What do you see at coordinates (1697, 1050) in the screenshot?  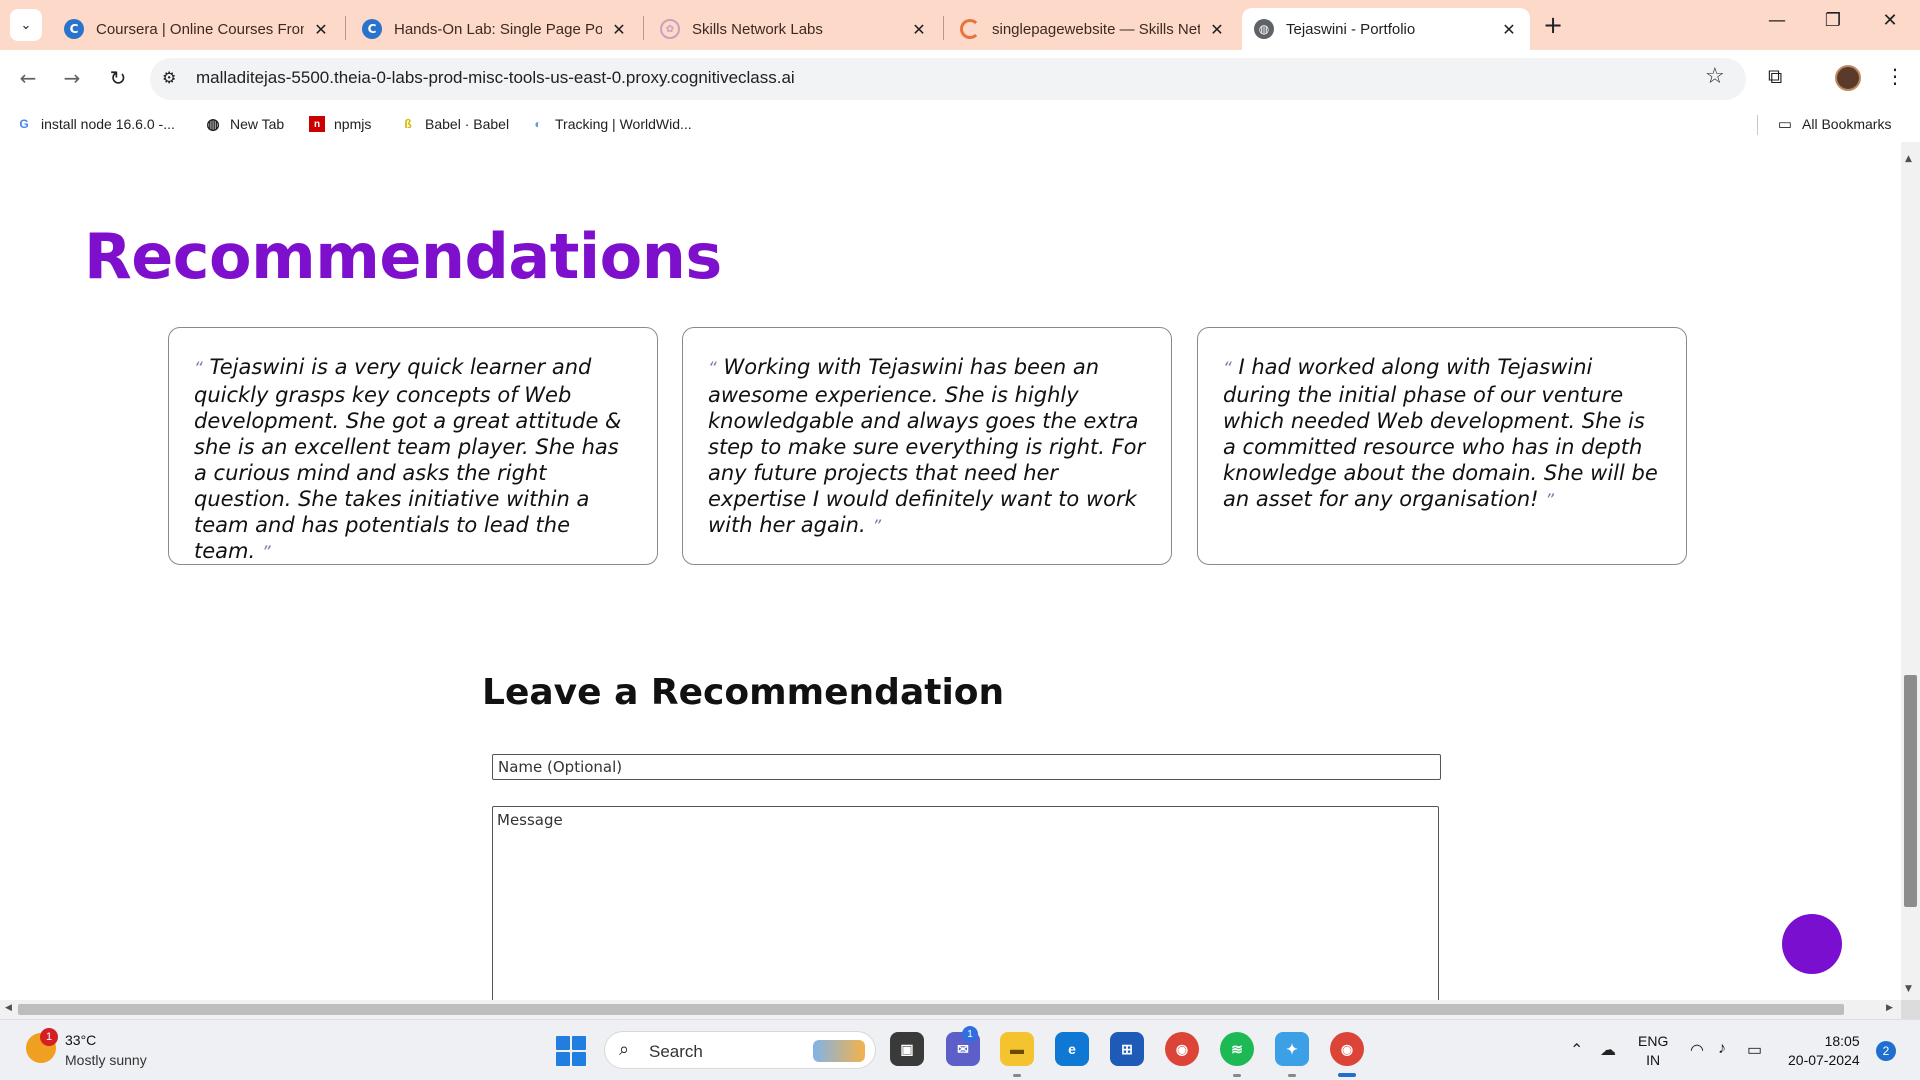 I see `wifi-icon: ◠` at bounding box center [1697, 1050].